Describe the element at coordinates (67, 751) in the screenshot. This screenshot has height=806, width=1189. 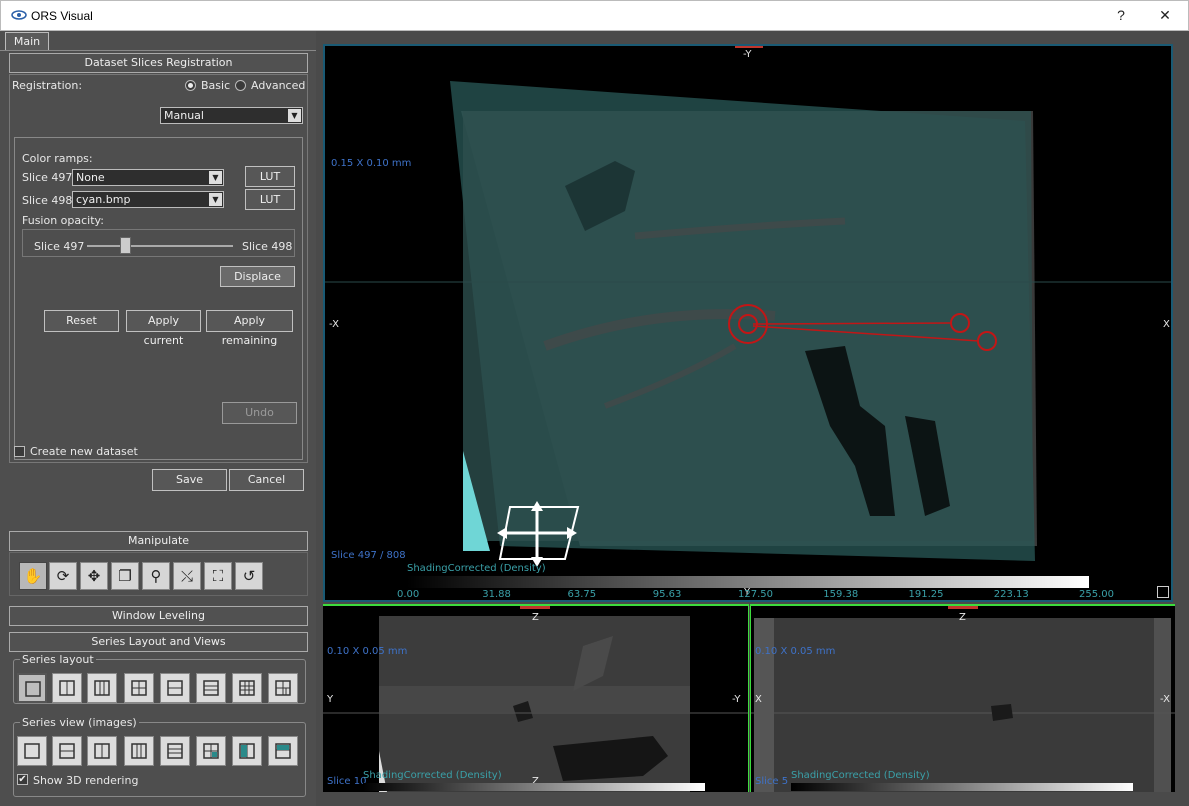
I see `view-2-rows-button` at that location.